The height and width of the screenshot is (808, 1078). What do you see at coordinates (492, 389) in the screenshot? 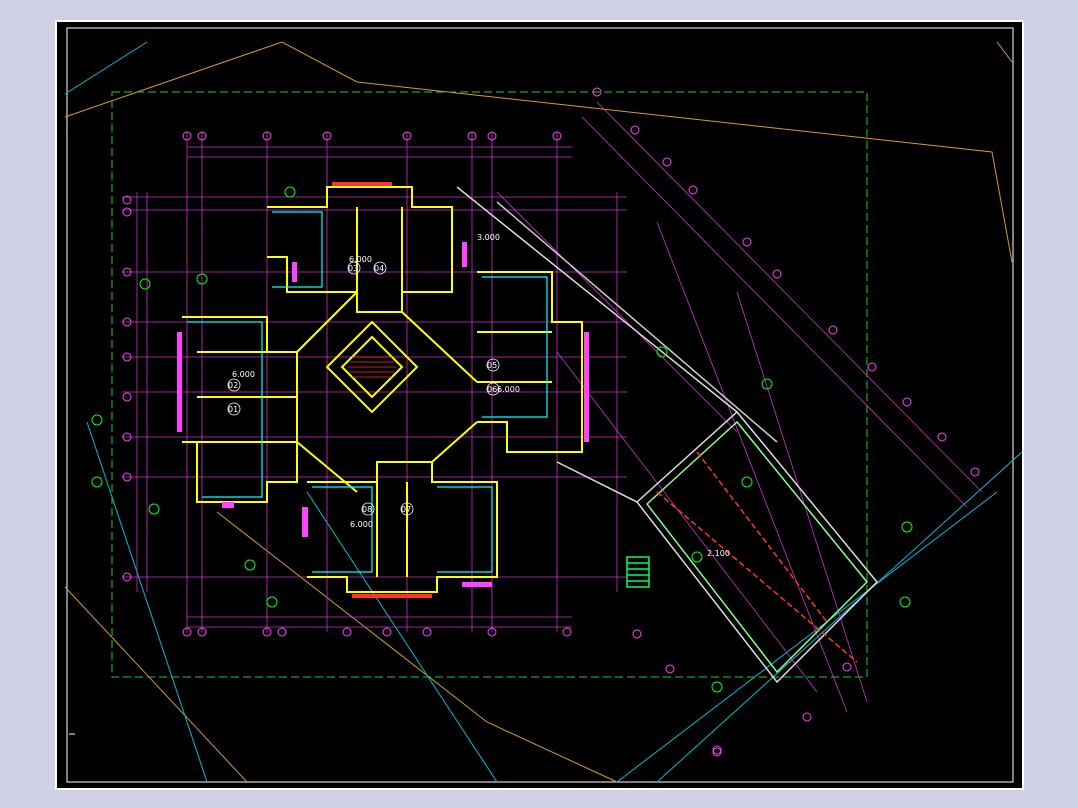
I see `unit-06: 06` at bounding box center [492, 389].